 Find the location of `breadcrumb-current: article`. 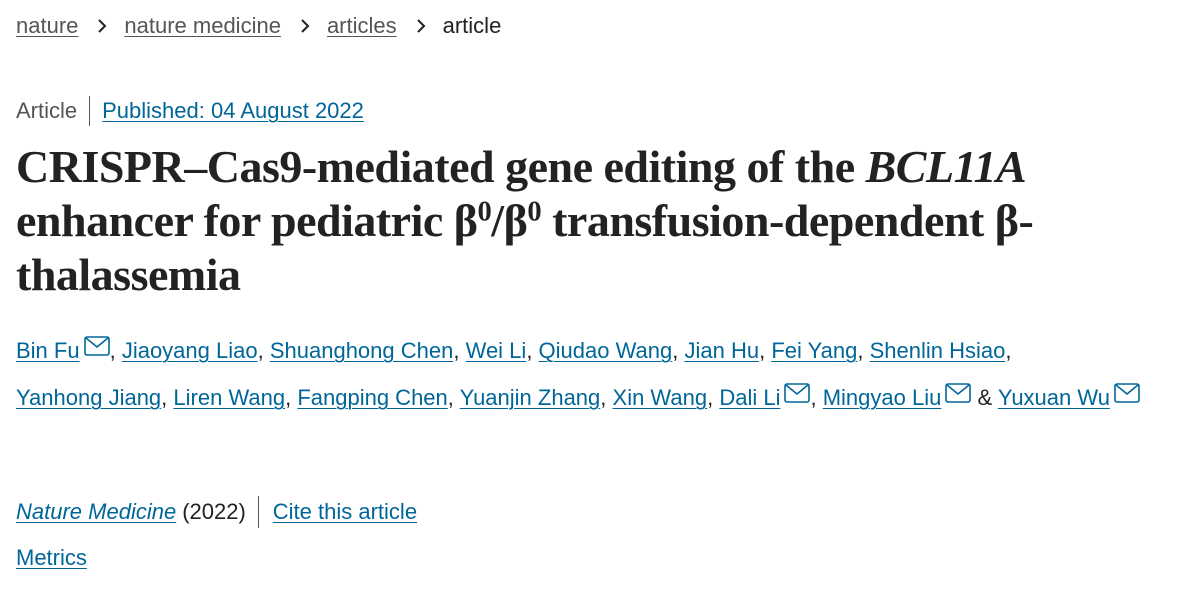

breadcrumb-current: article is located at coordinates (472, 25).